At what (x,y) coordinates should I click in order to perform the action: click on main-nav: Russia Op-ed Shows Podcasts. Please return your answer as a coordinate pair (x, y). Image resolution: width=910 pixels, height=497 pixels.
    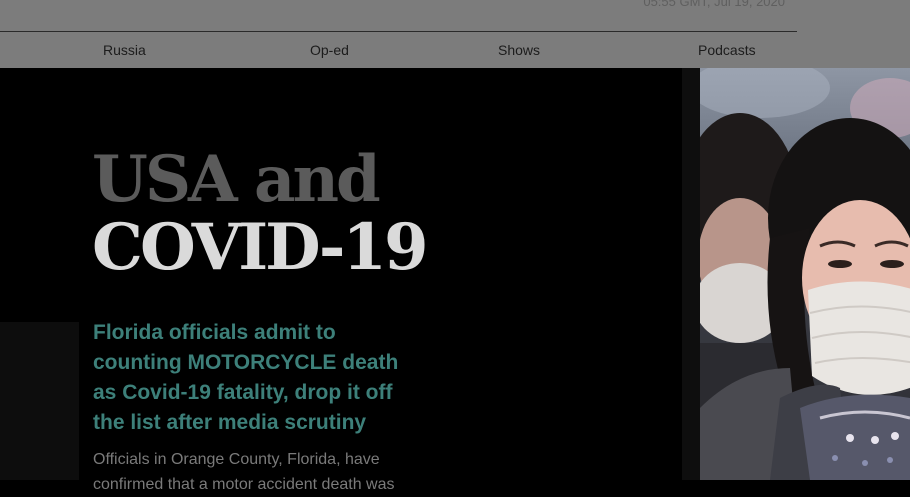
    Looking at the image, I should click on (398, 49).